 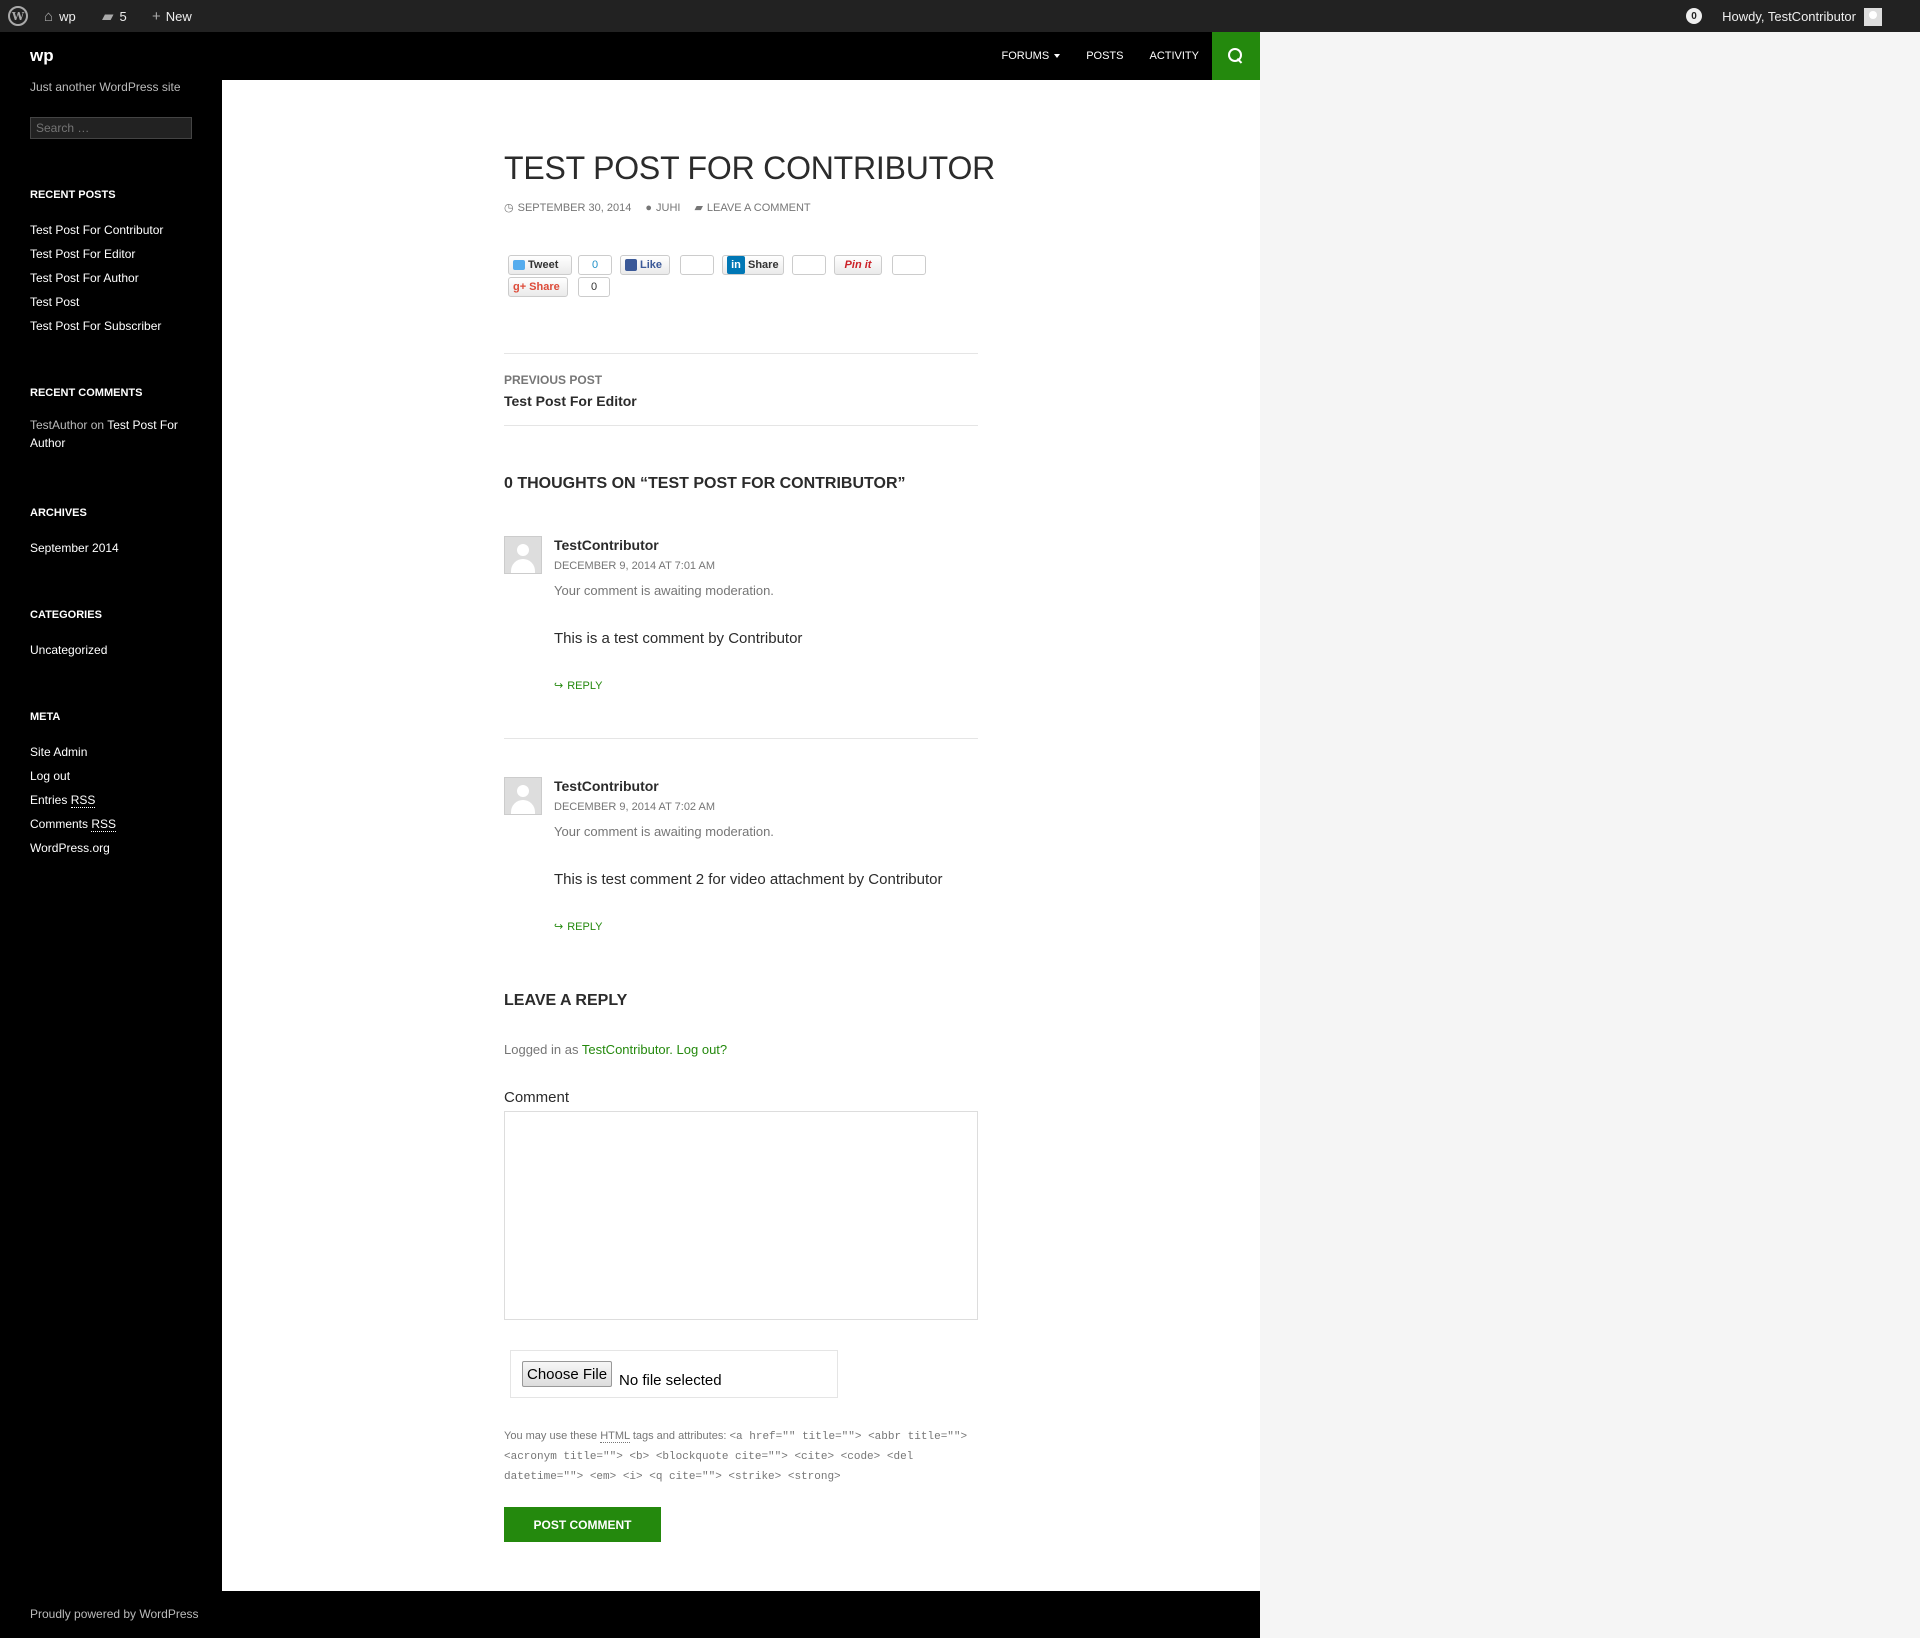 I want to click on leave-comment-link: ▰ LEAVE A COMMENT, so click(x=752, y=208).